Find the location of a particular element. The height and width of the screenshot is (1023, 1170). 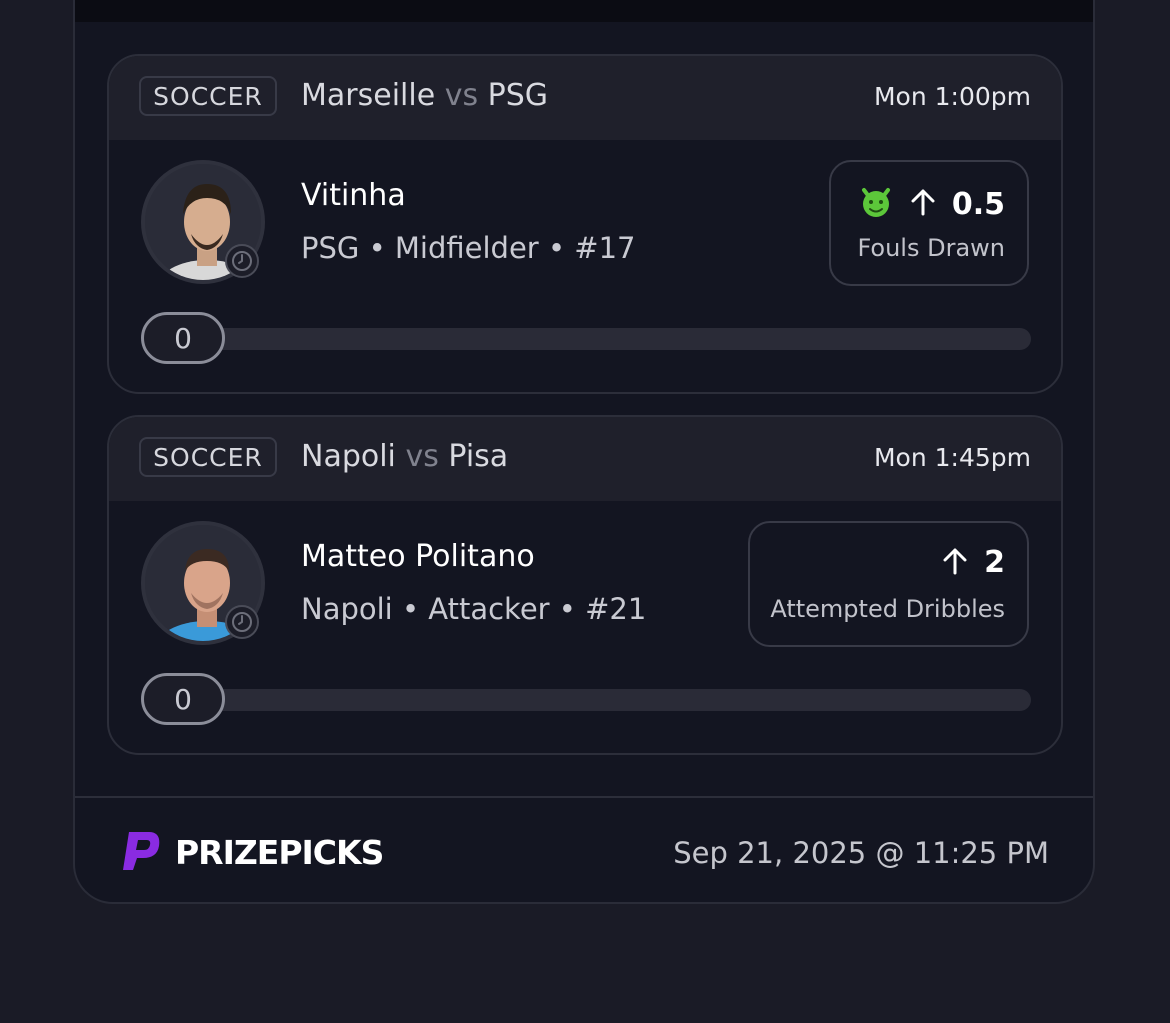

player-meta: PSG • Midfielder • #17 is located at coordinates (468, 248).